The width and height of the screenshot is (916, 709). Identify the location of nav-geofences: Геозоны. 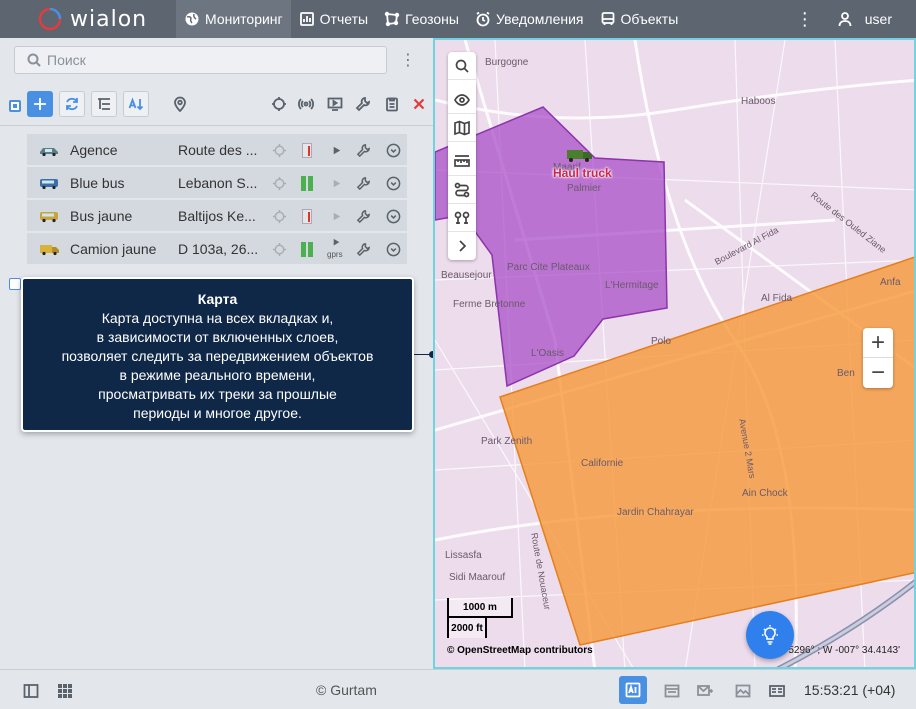
(421, 19).